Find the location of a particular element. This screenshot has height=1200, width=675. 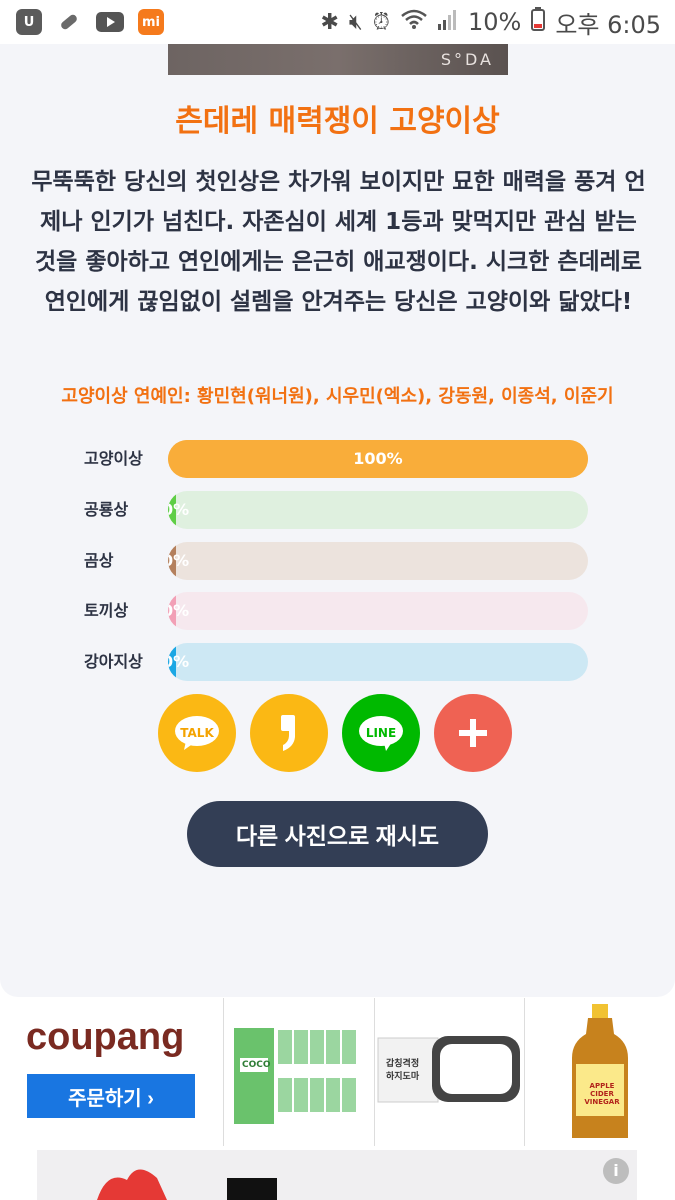

battery-percent: 10% is located at coordinates (494, 22).